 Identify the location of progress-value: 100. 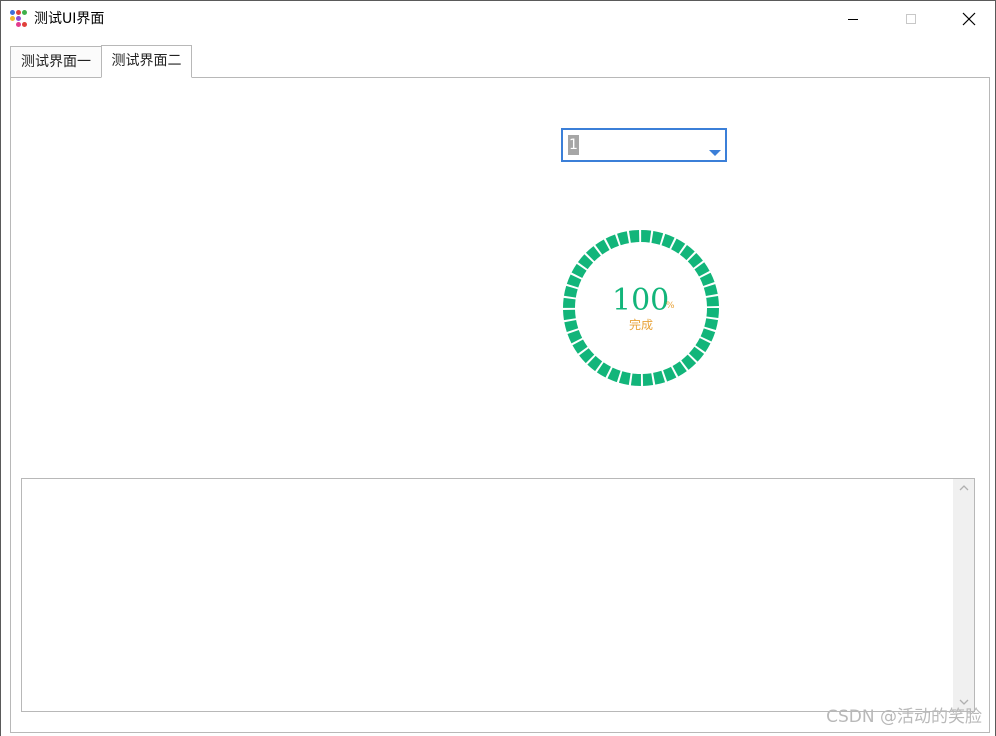
(641, 300).